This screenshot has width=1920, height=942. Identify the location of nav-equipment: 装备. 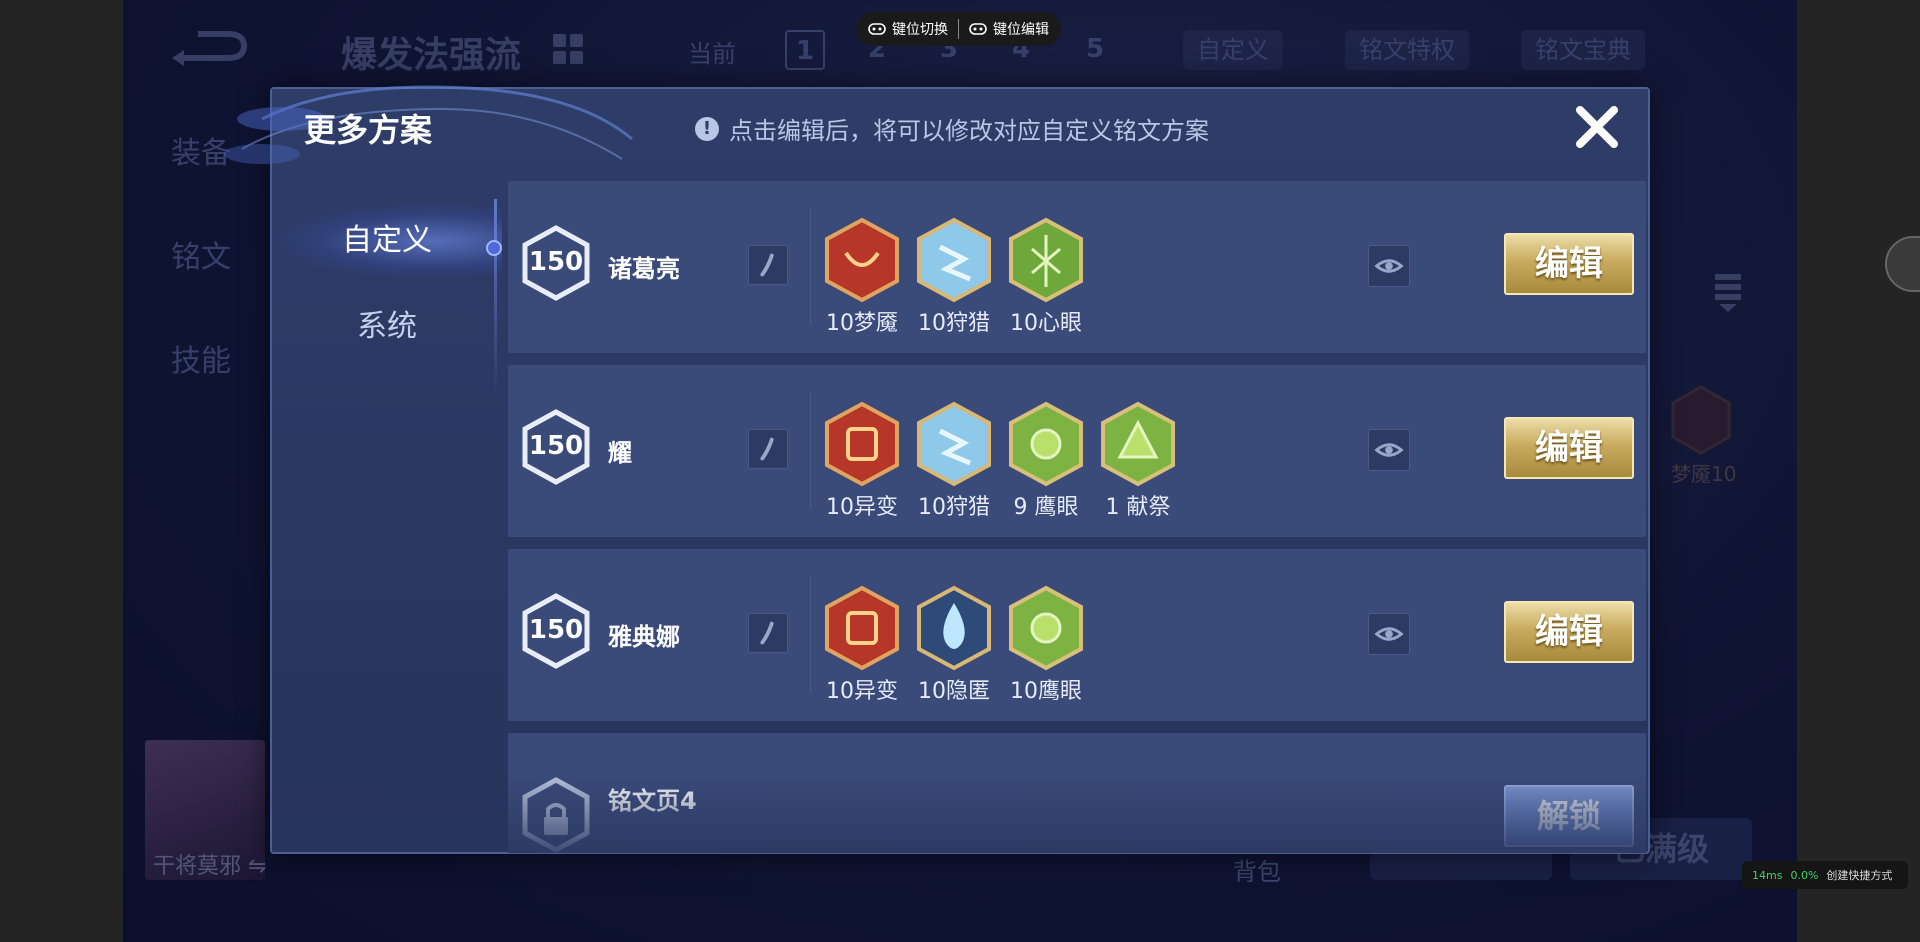
(201, 150).